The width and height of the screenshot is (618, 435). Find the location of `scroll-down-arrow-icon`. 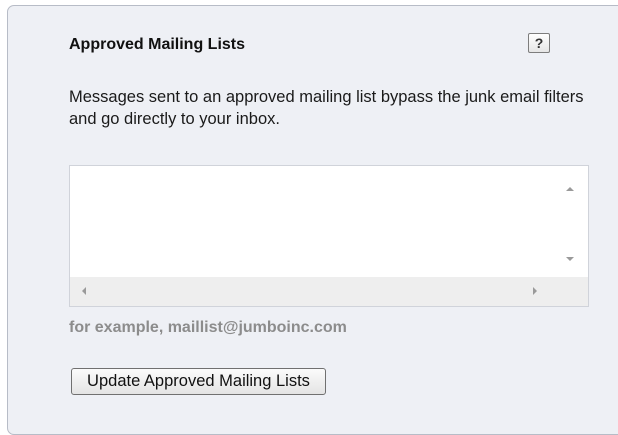

scroll-down-arrow-icon is located at coordinates (570, 259).